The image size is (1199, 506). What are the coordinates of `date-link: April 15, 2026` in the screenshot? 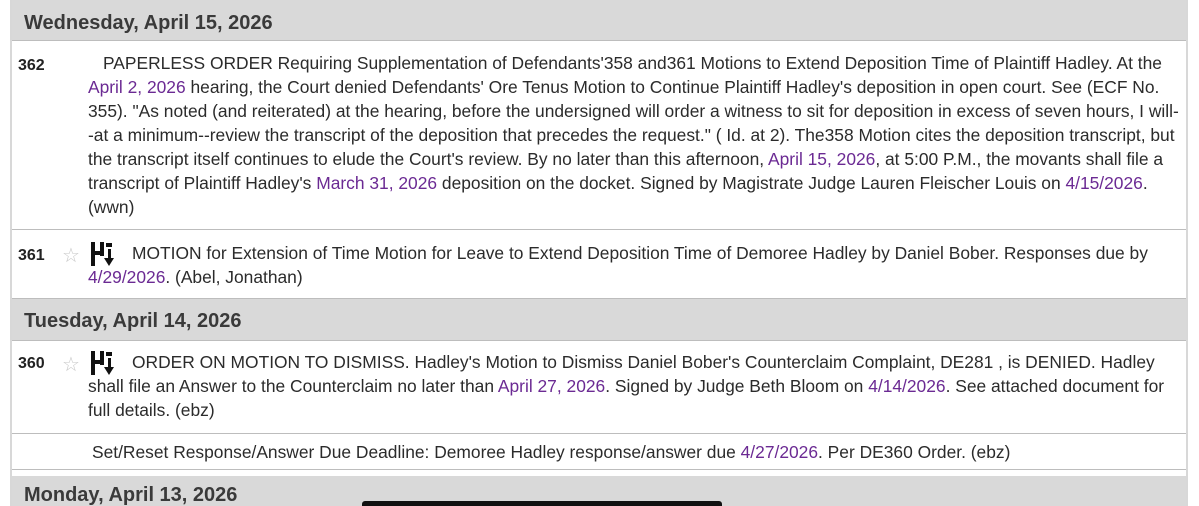 It's located at (821, 159).